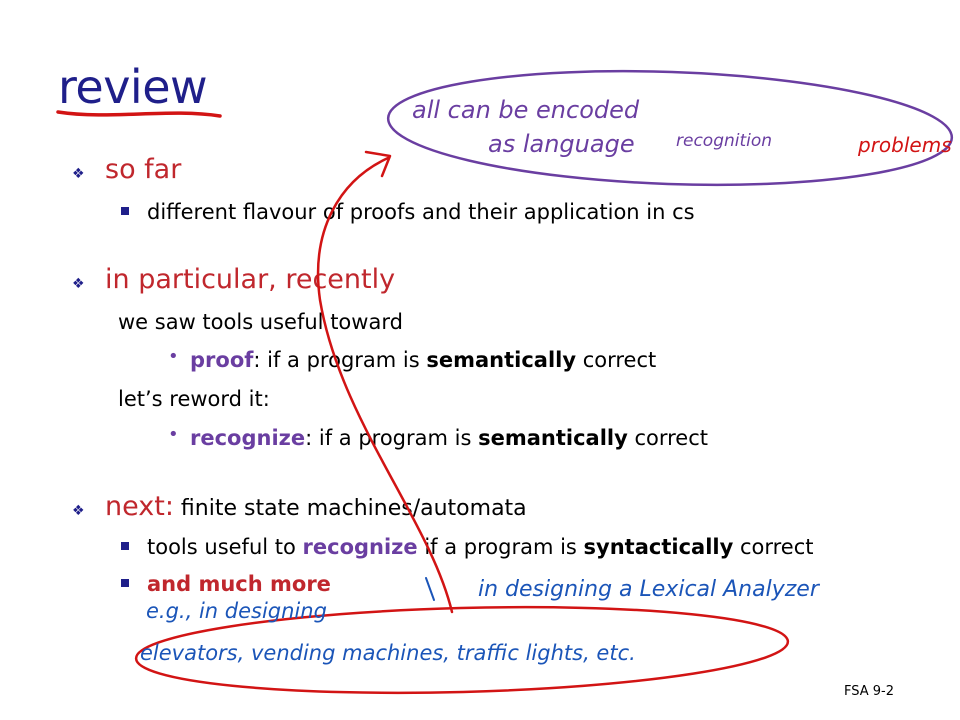 The image size is (960, 720). What do you see at coordinates (904, 145) in the screenshot?
I see `note-line2c: problems` at bounding box center [904, 145].